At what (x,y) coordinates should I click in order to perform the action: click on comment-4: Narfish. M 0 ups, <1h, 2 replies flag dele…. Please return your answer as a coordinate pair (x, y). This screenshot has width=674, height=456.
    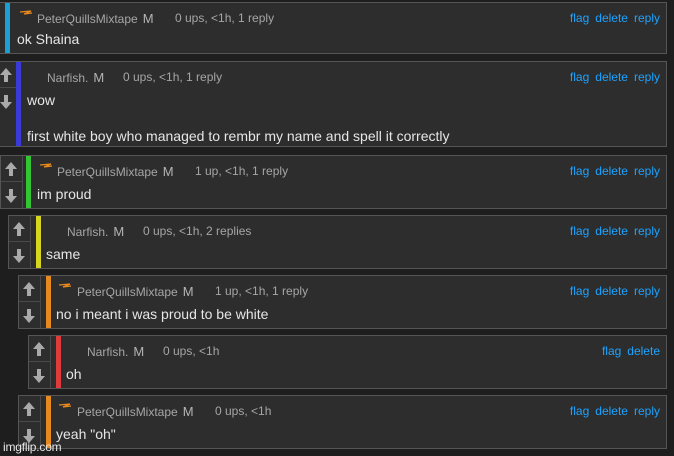
    Looking at the image, I should click on (337, 242).